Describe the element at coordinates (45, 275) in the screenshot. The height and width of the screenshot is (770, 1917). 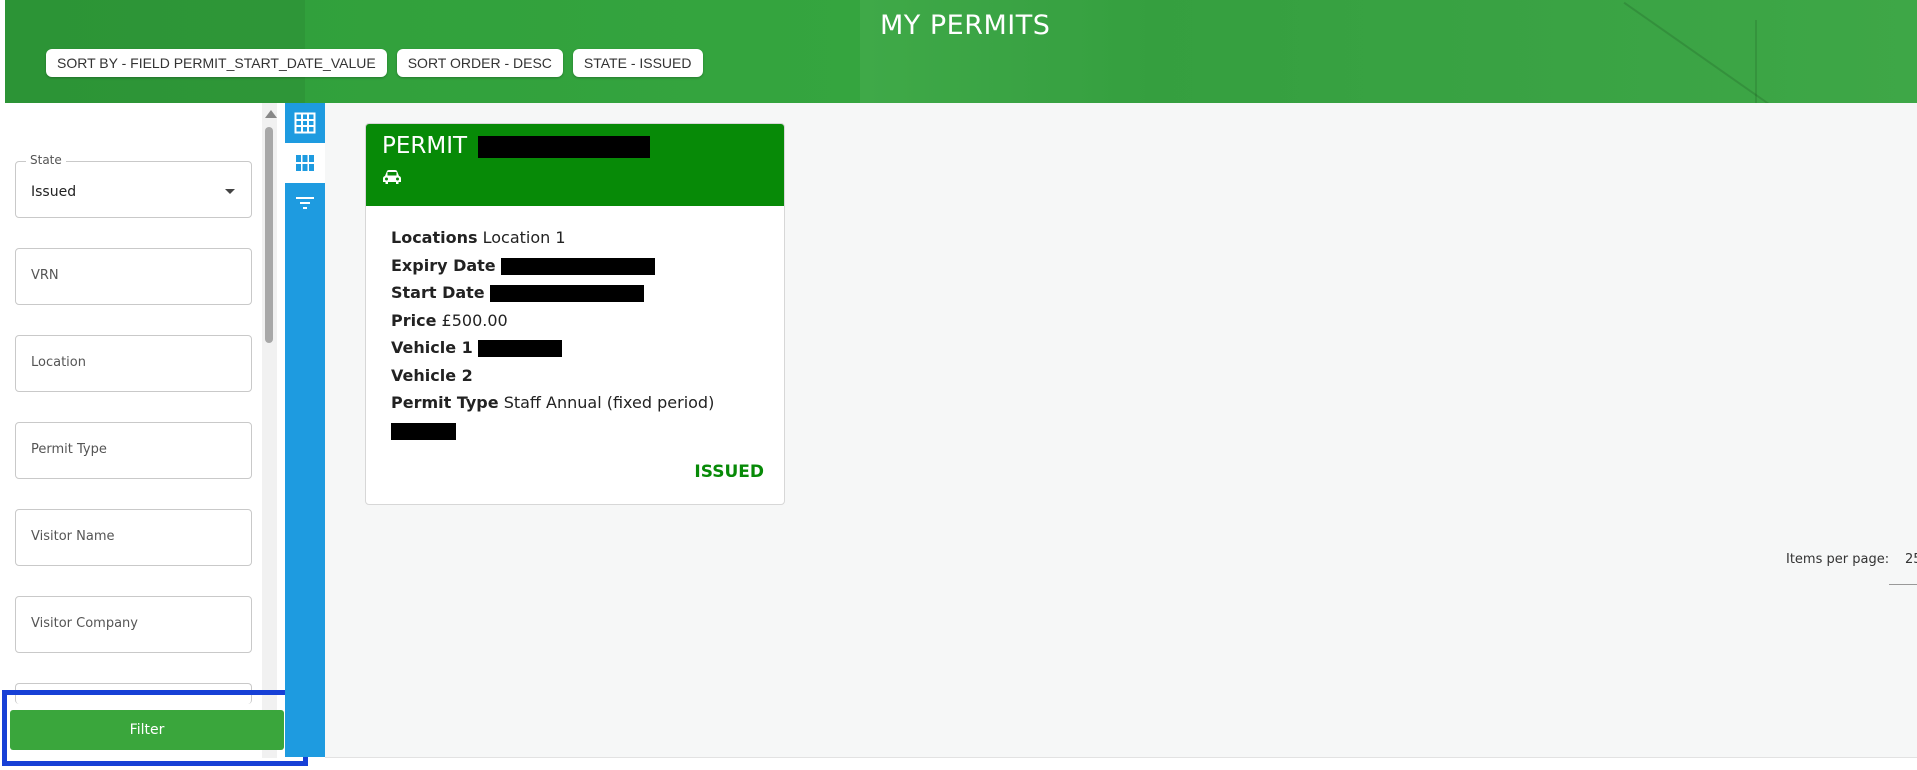
I see `vrn-placeholder: VRN` at that location.